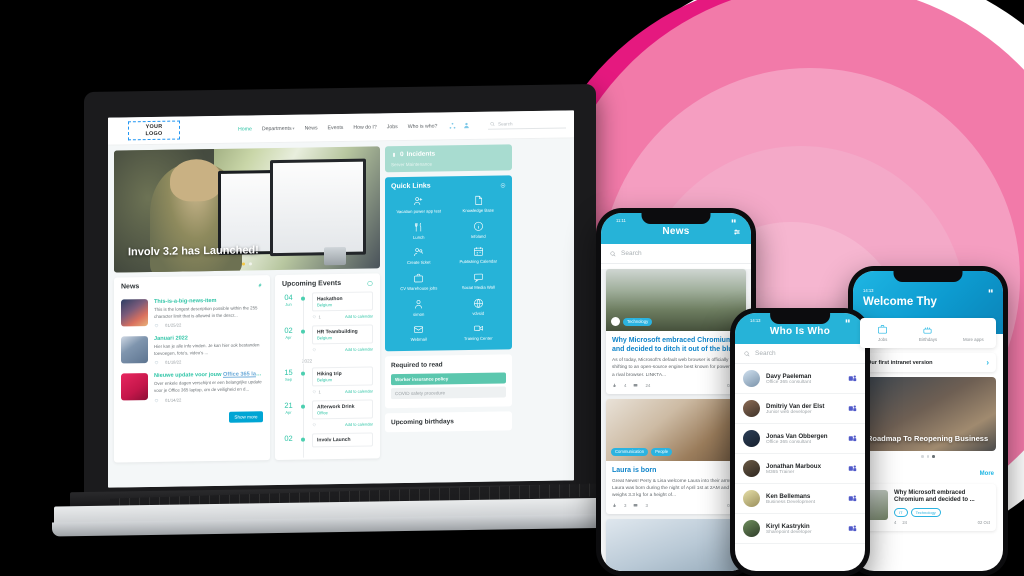  I want to click on news-article-card, so click(676, 545).